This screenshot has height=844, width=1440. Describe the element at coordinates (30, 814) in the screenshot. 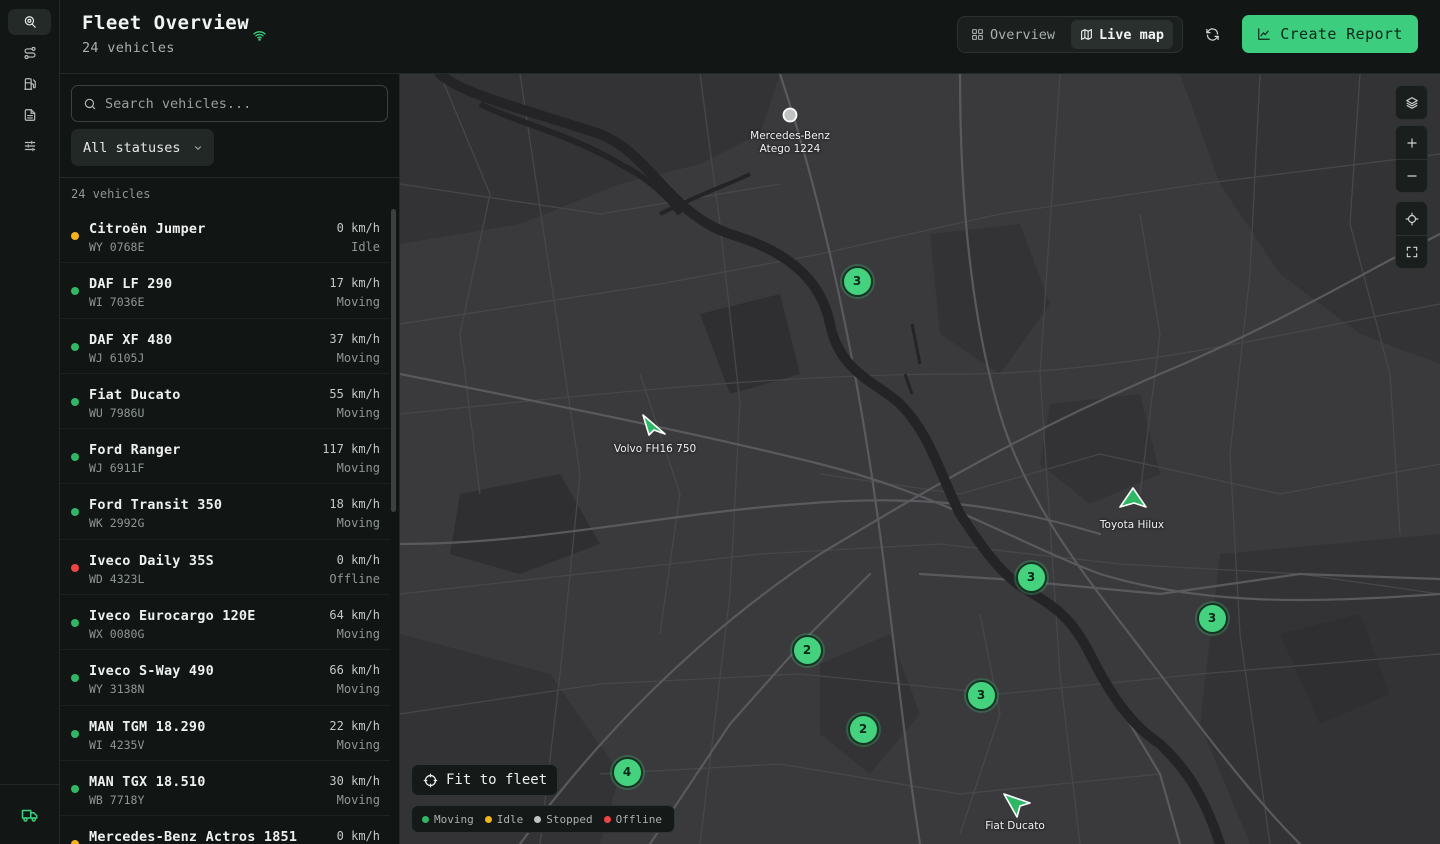

I see `truck-icon` at that location.